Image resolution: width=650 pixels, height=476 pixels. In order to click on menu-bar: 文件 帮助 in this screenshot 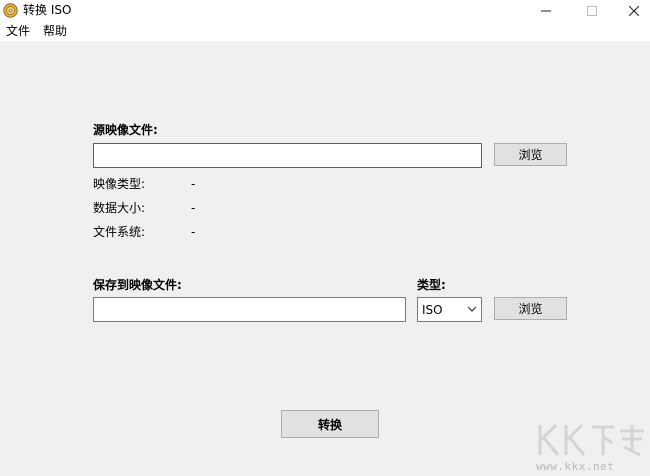, I will do `click(325, 31)`.